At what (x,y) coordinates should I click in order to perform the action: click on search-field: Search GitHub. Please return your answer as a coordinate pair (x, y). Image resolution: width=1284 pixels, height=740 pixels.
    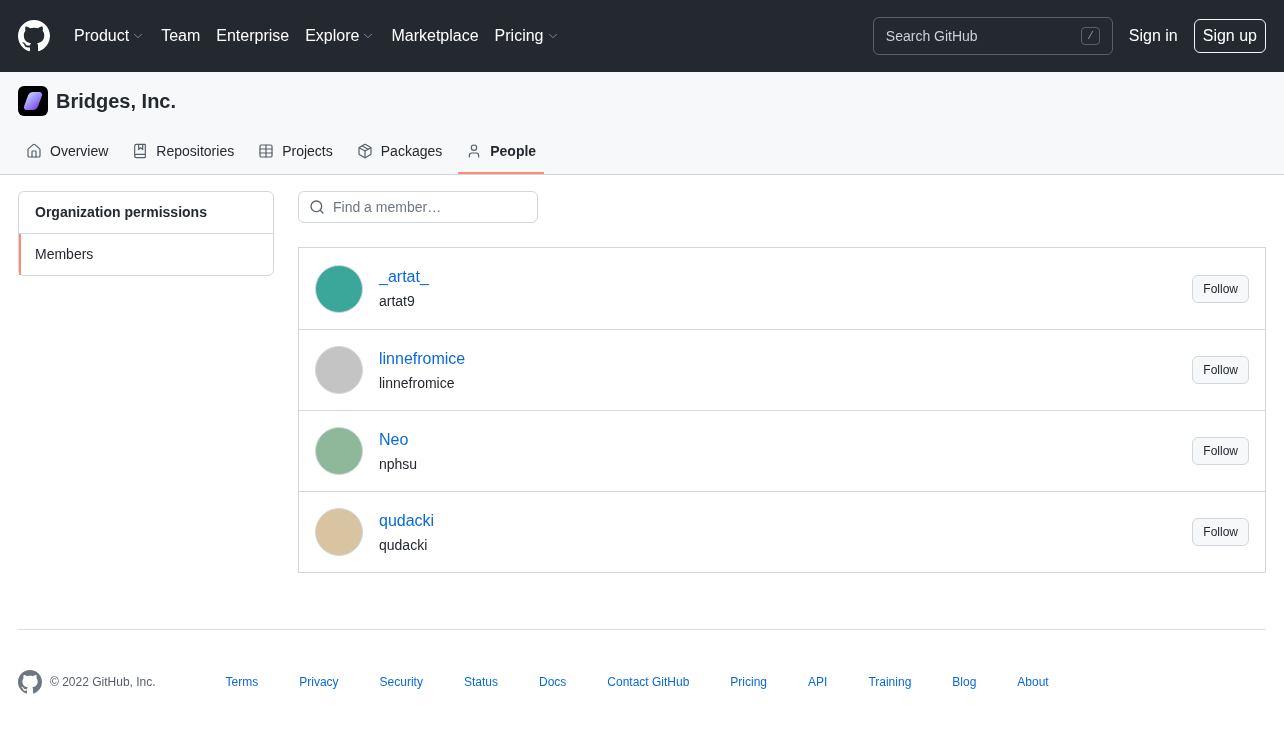
    Looking at the image, I should click on (983, 36).